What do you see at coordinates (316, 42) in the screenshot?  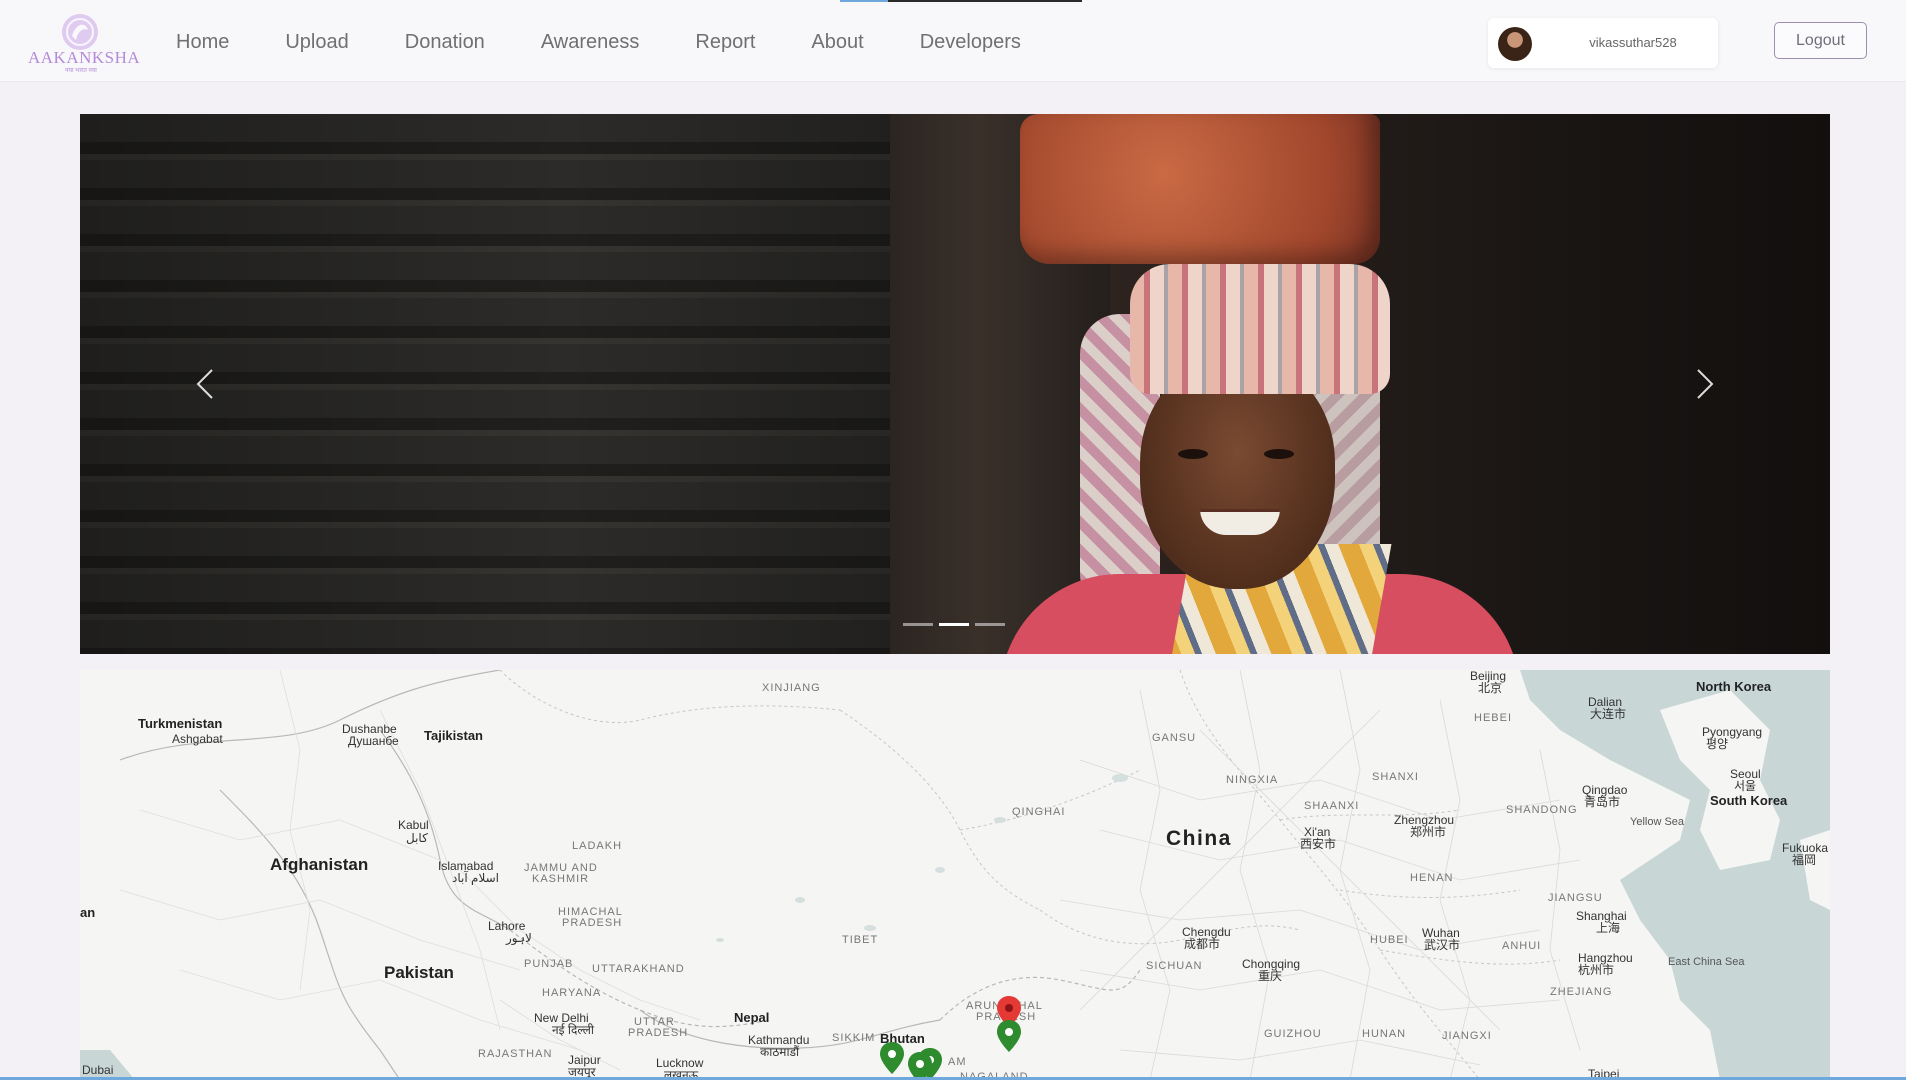 I see `nav-upload: Upload` at bounding box center [316, 42].